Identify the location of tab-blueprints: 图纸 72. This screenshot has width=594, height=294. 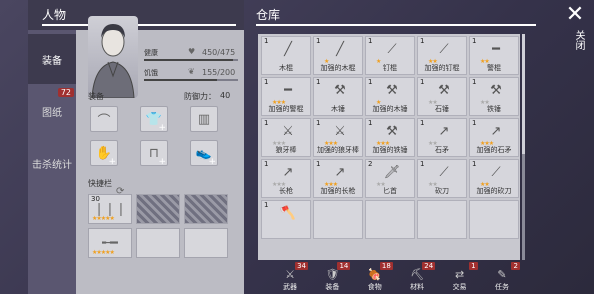
(52, 111).